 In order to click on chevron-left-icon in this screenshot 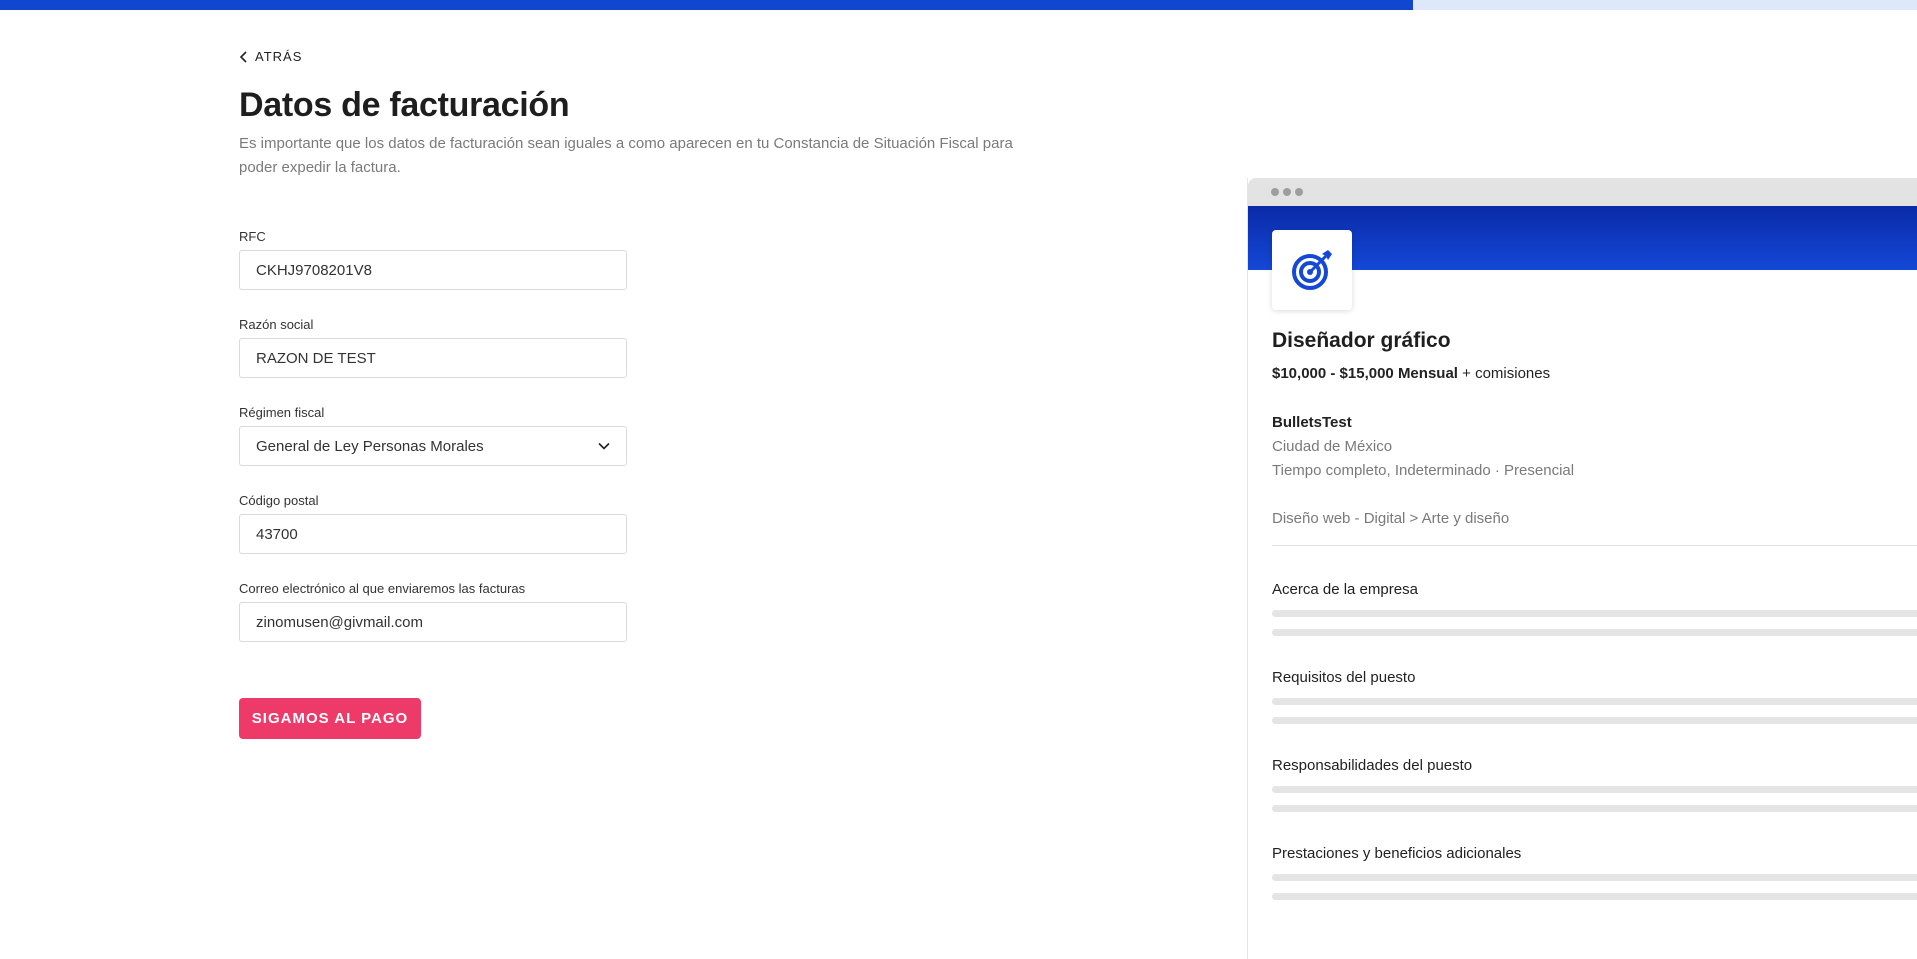, I will do `click(243, 56)`.